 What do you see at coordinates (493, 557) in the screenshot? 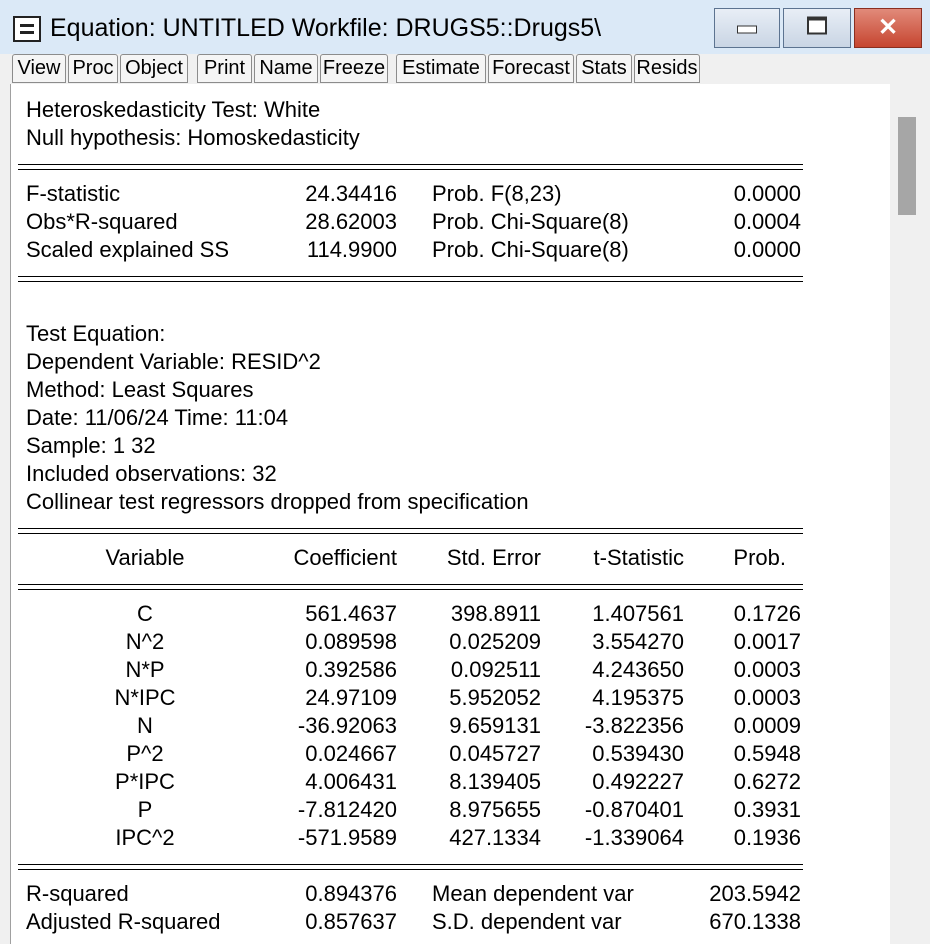
I see `column-header: Std. Error` at bounding box center [493, 557].